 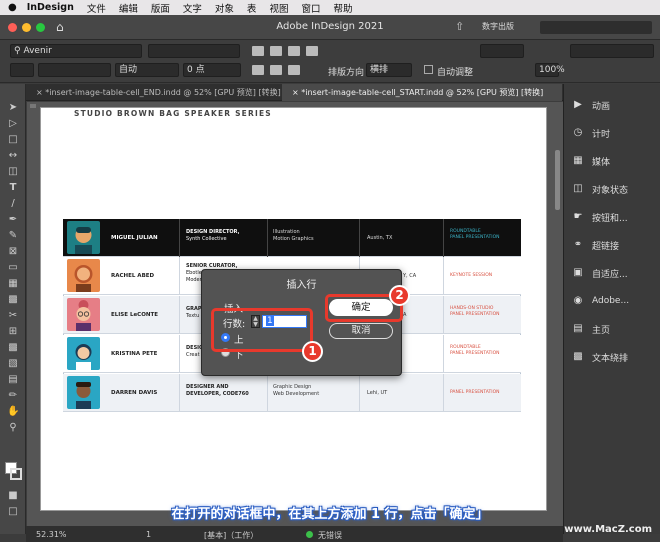 What do you see at coordinates (128, 70) in the screenshot?
I see `leading-value: 自动` at bounding box center [128, 70].